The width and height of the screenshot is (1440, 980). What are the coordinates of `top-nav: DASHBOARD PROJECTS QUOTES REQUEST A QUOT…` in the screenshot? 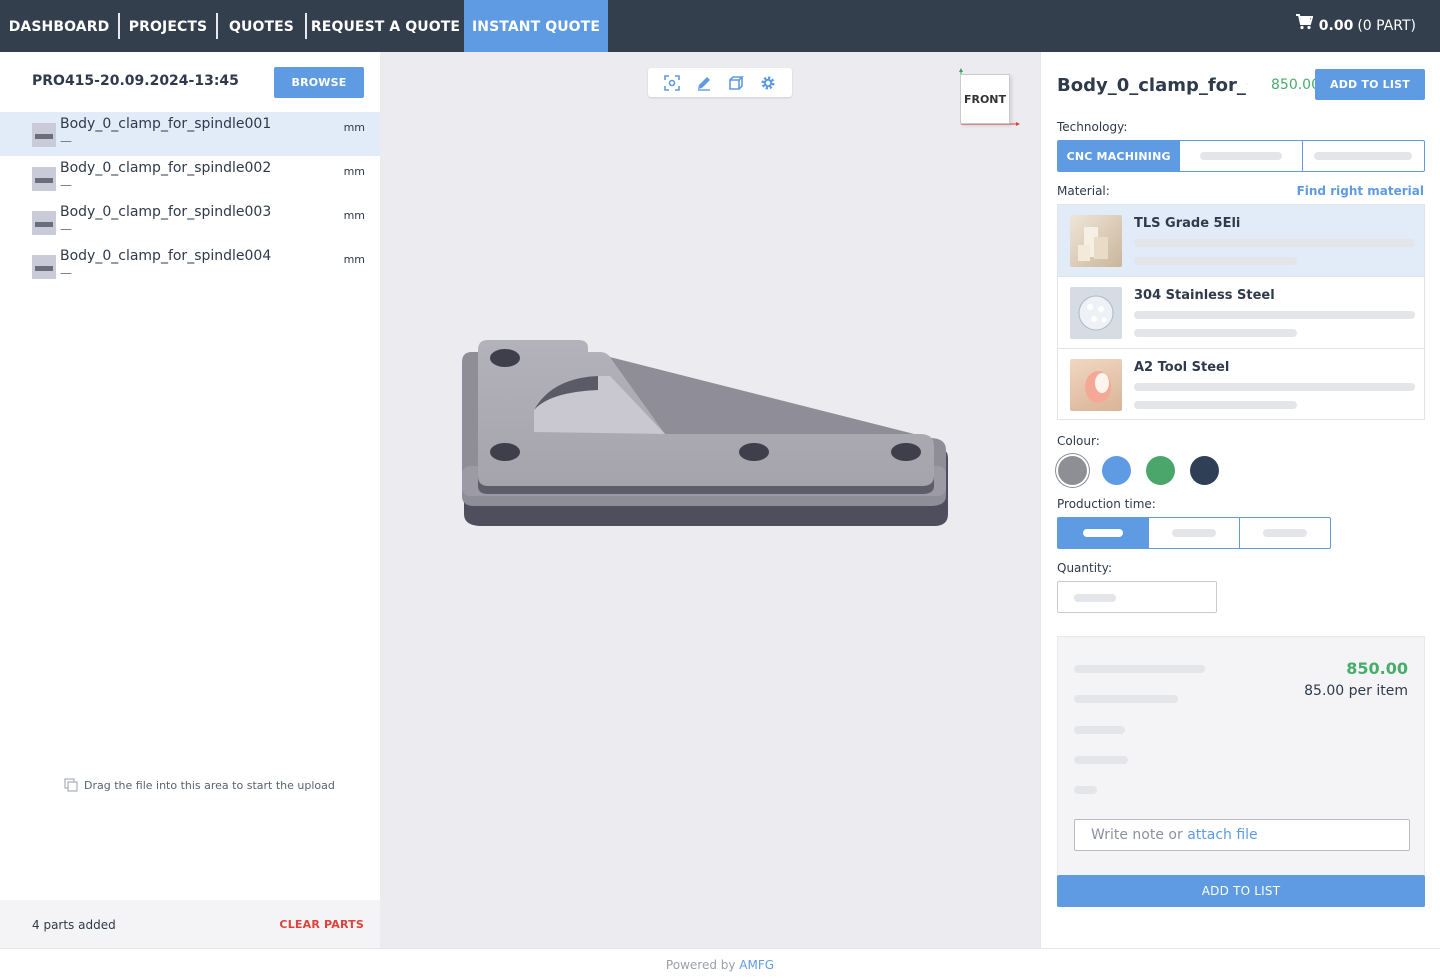 It's located at (720, 26).